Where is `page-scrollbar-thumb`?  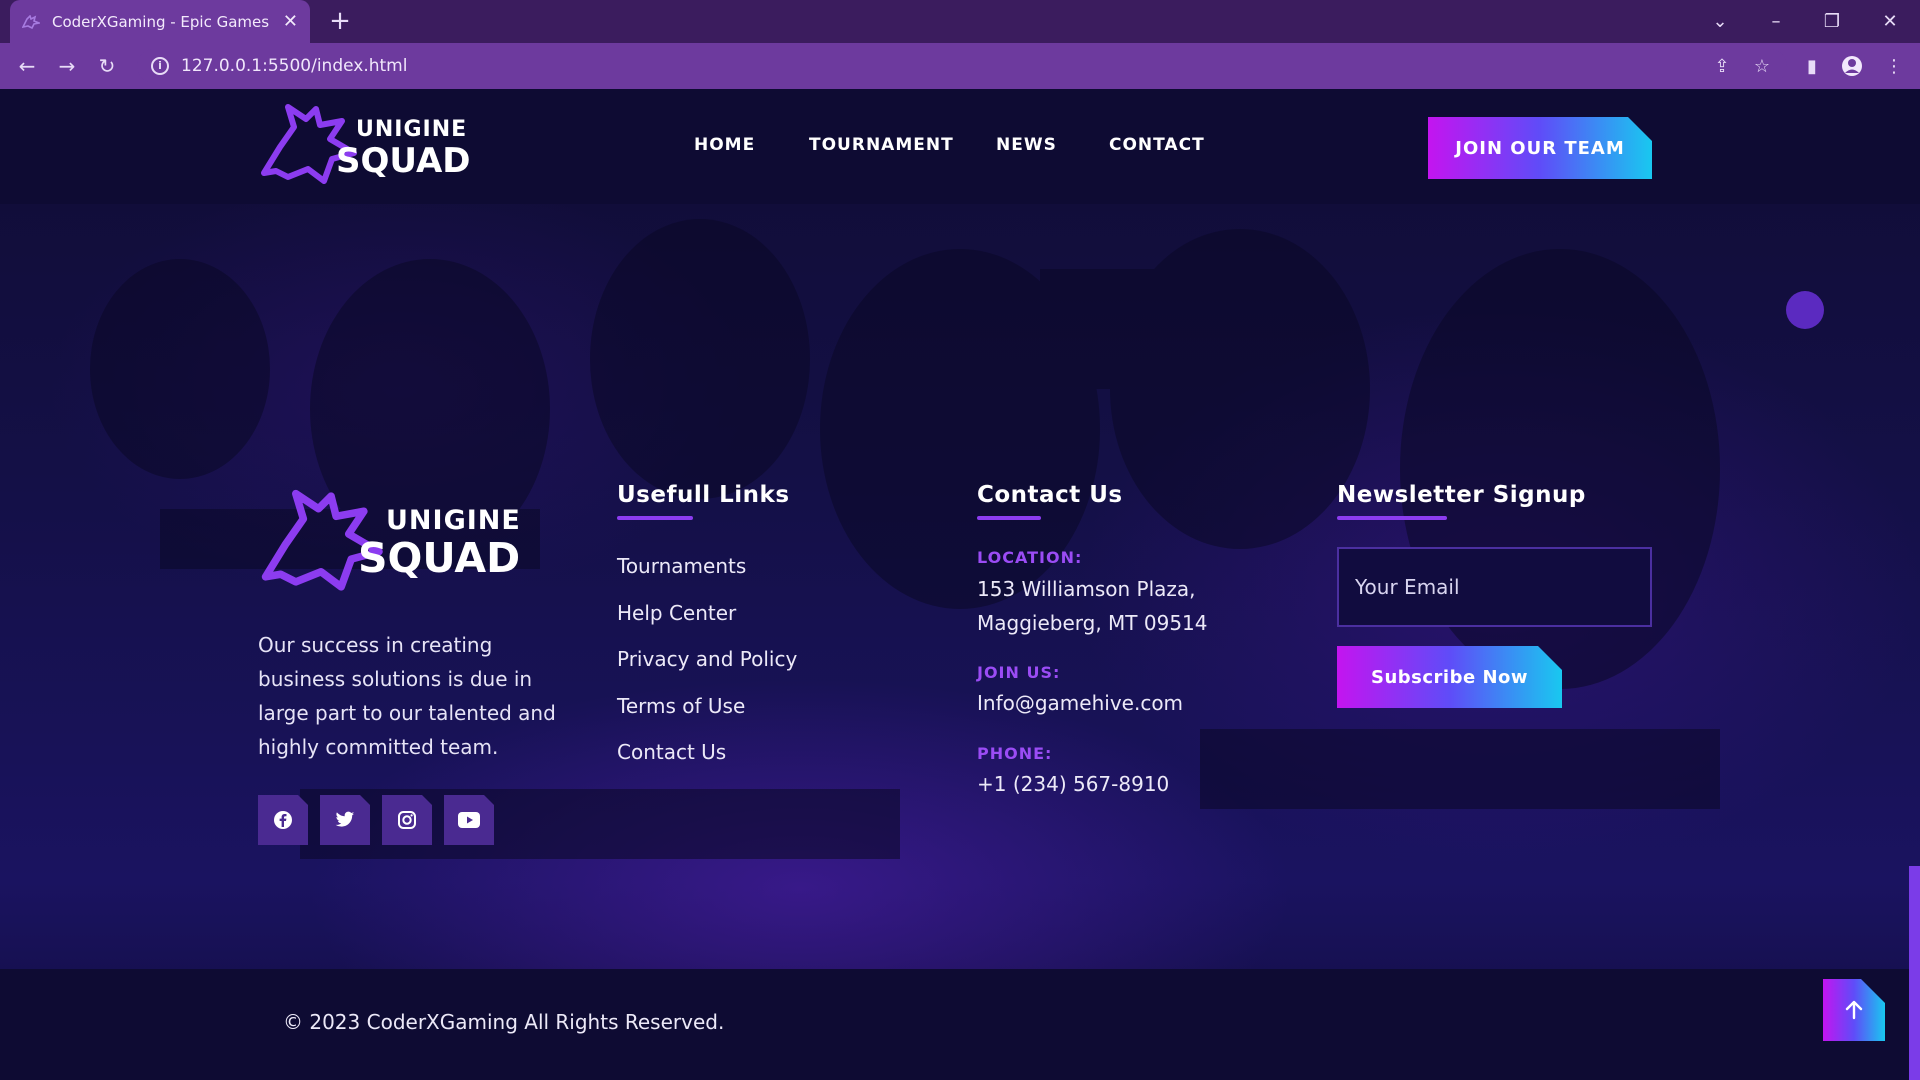
page-scrollbar-thumb is located at coordinates (1914, 973).